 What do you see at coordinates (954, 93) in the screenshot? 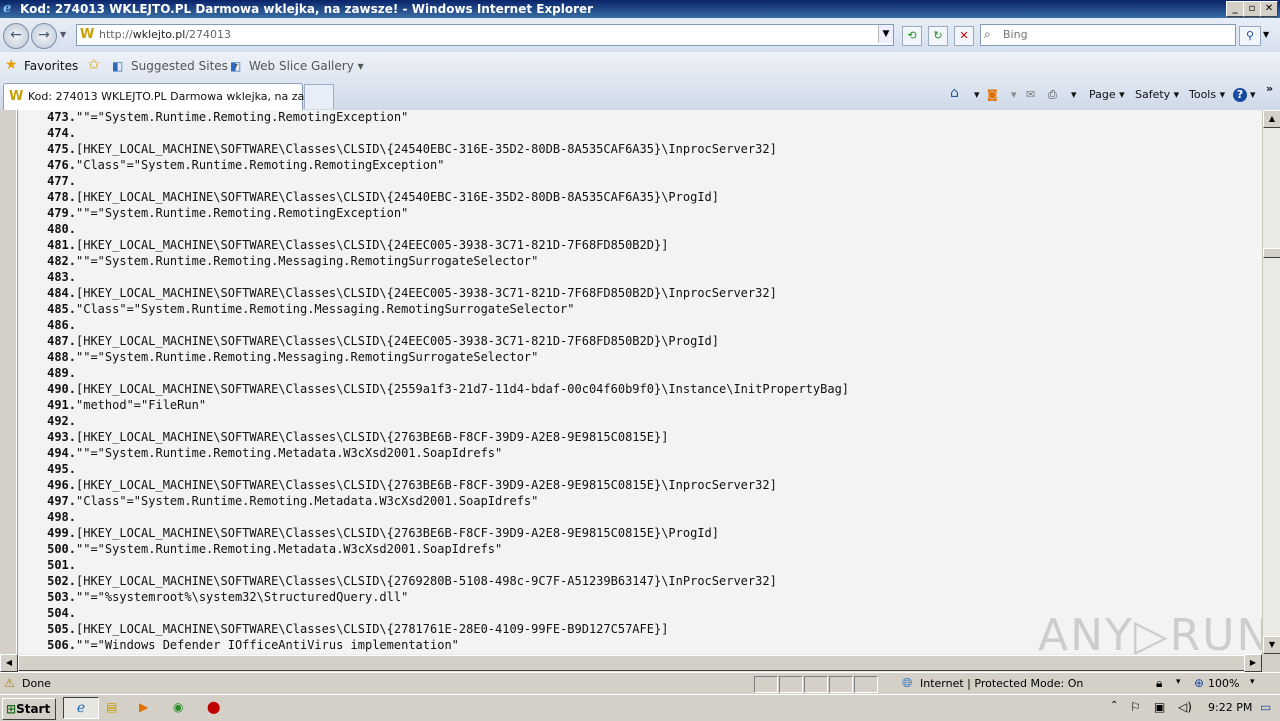
I see `home-icon: ⌂` at bounding box center [954, 93].